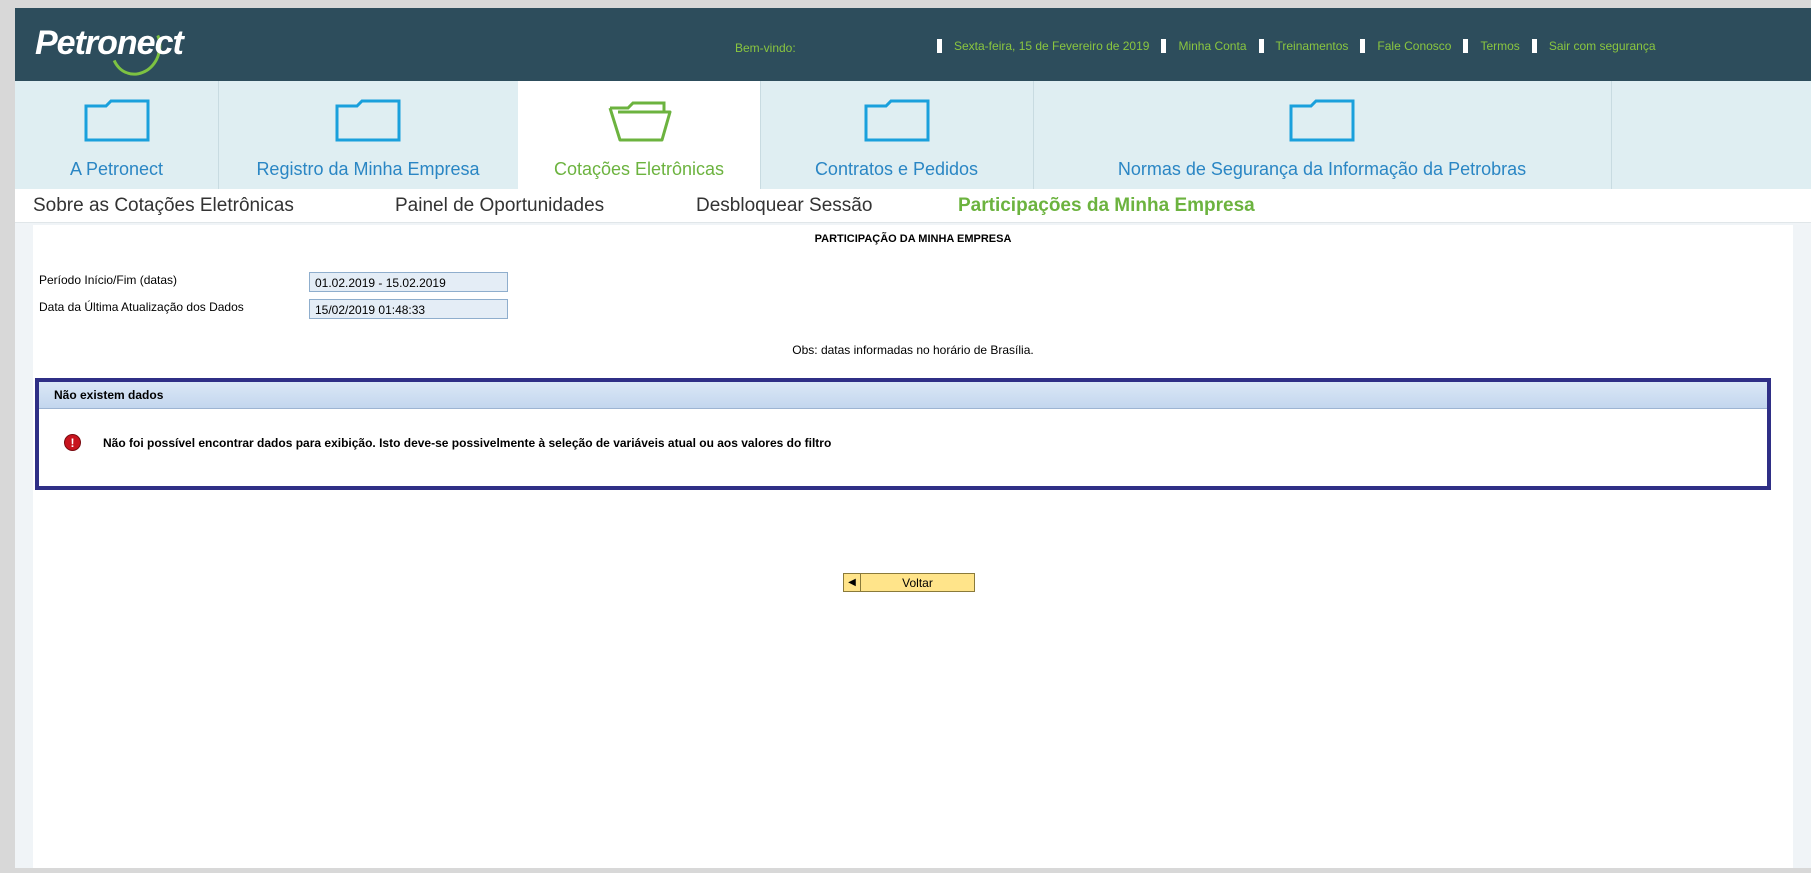  What do you see at coordinates (639, 169) in the screenshot?
I see `tab-label: Cotações Eletrônicas` at bounding box center [639, 169].